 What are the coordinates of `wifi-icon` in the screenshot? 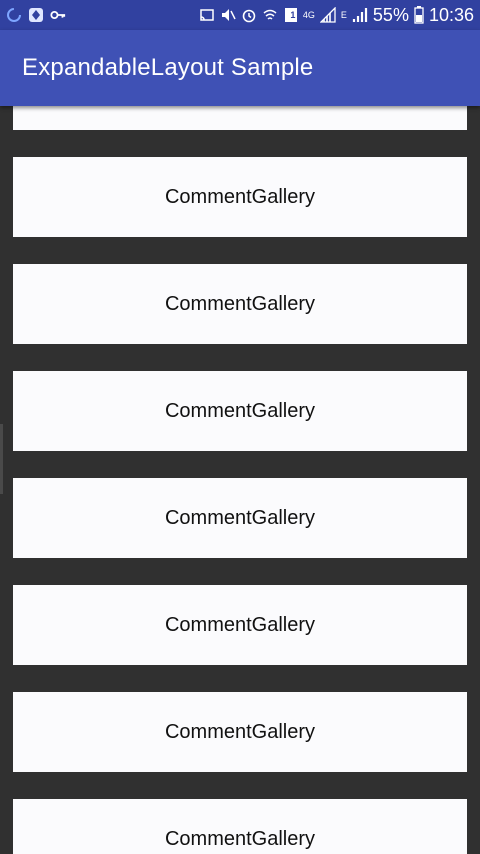 It's located at (270, 15).